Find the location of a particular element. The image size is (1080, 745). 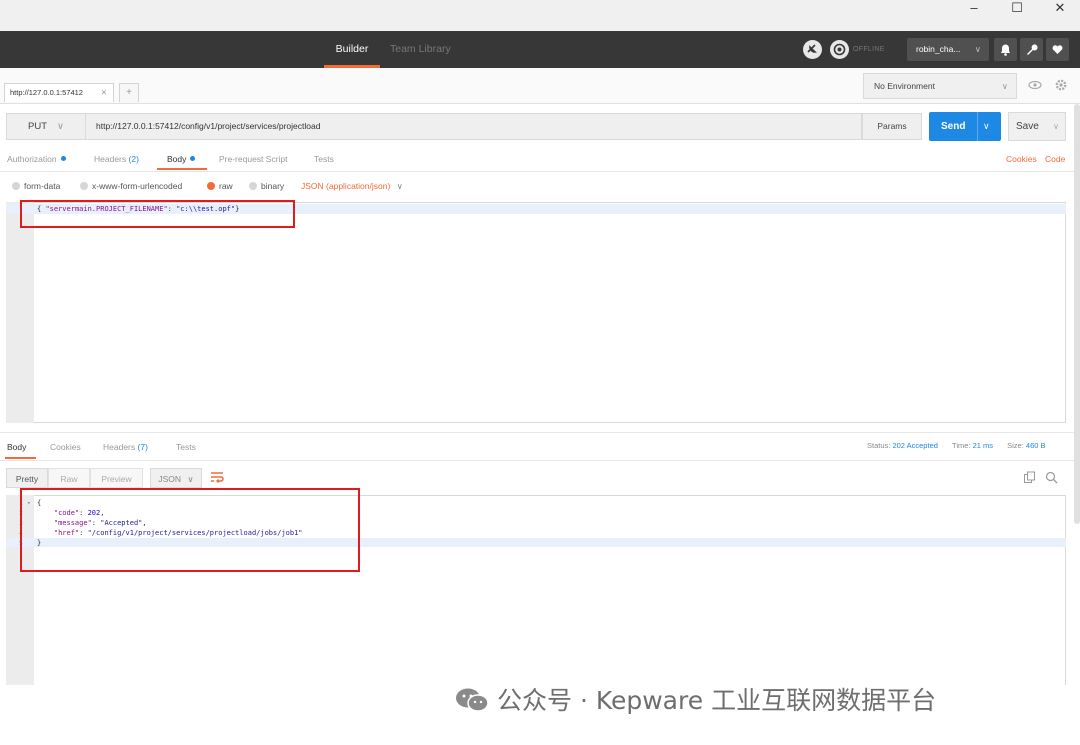

content-type-select: JSON (application/json) ∨ is located at coordinates (352, 186).